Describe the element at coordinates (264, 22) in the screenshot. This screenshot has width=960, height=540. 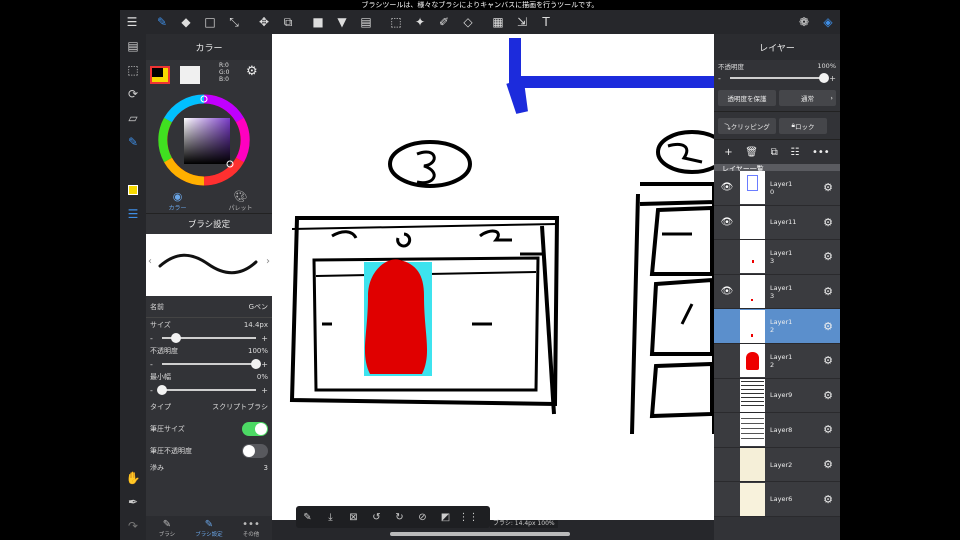
I see `move-icon: ✥` at that location.